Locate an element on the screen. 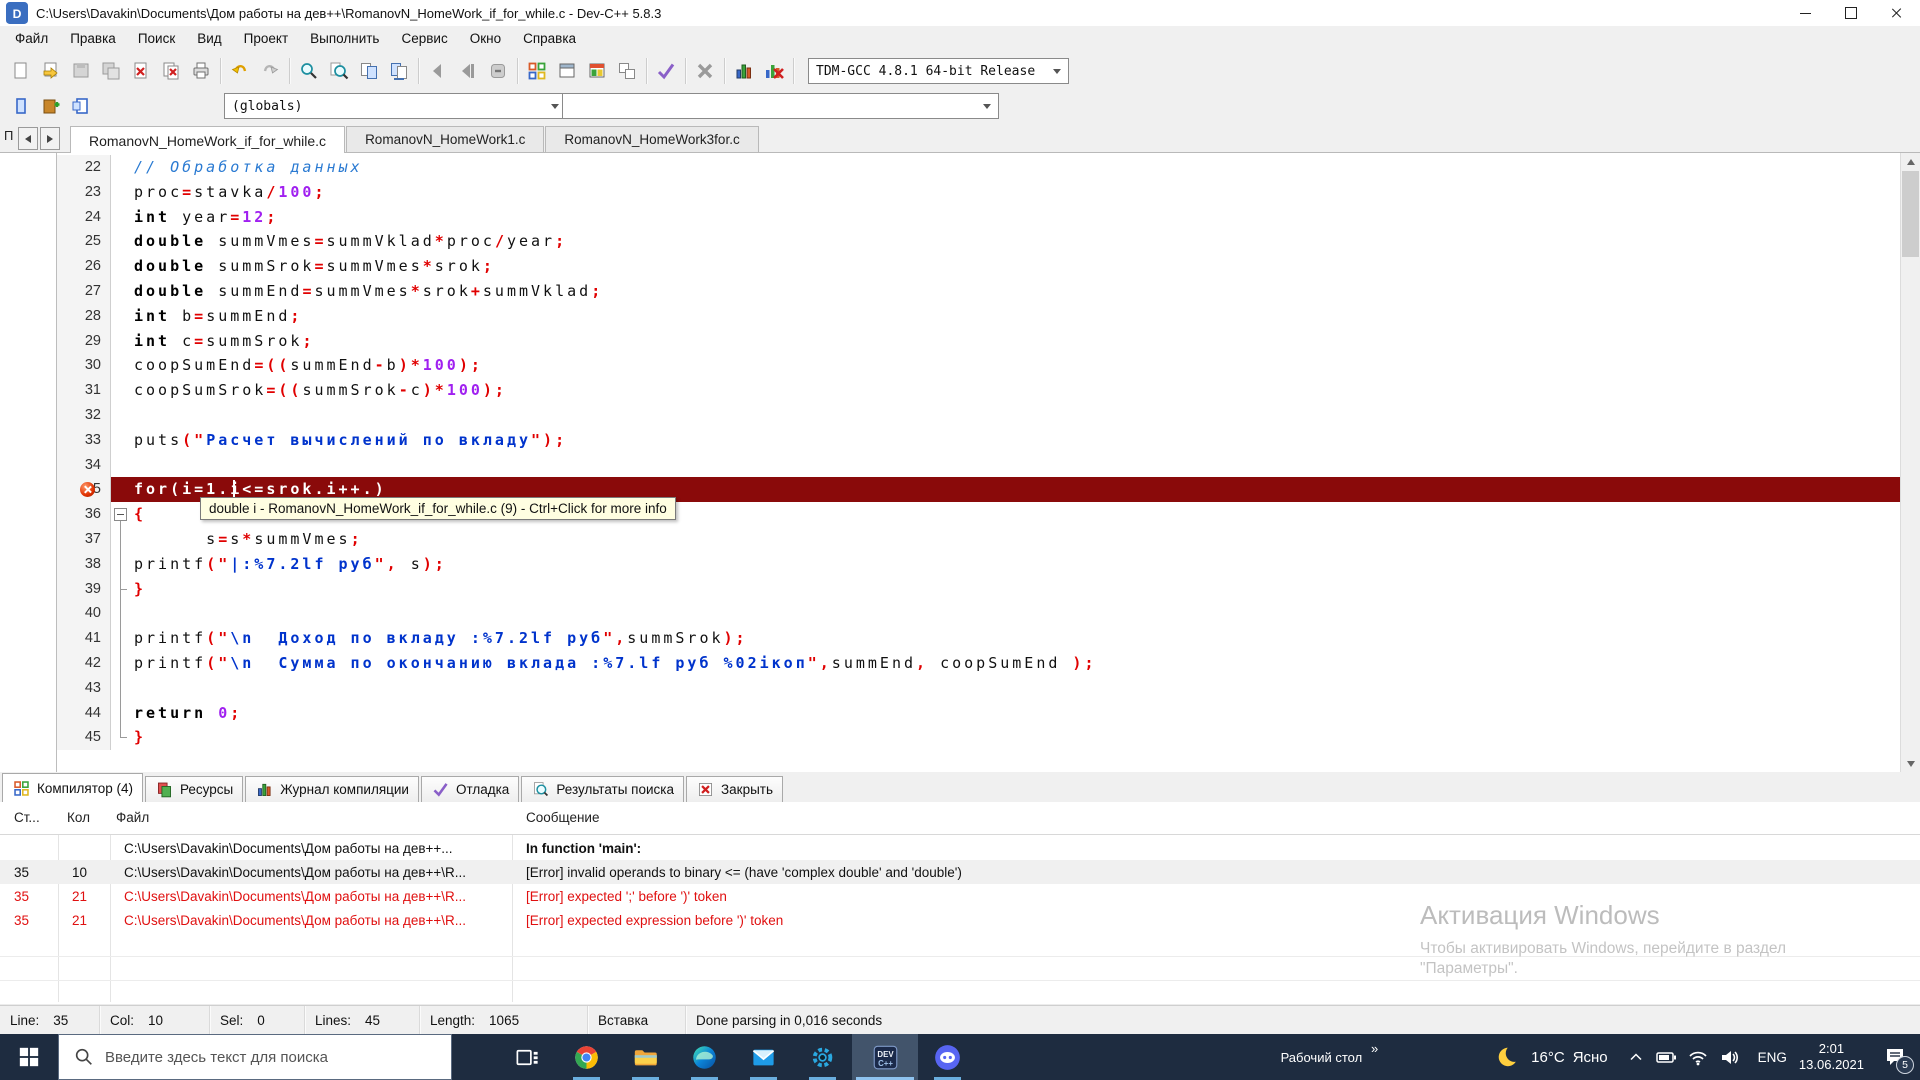 The width and height of the screenshot is (1920, 1080). edge-taskbar-button is located at coordinates (704, 1057).